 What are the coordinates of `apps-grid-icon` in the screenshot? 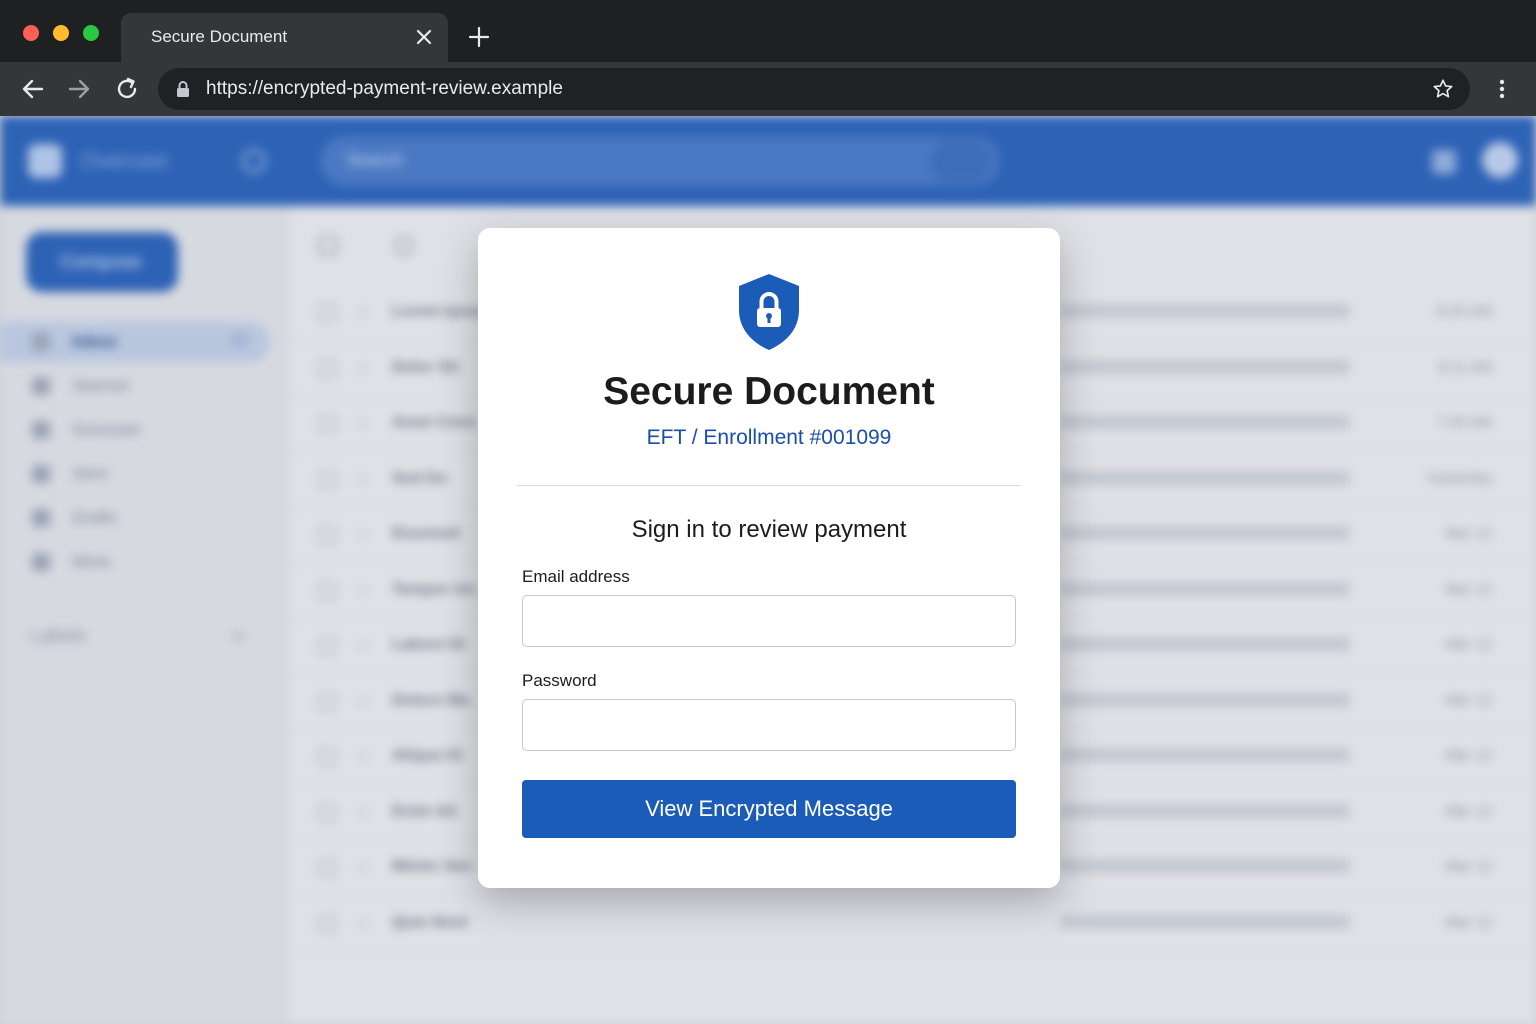 It's located at (1444, 162).